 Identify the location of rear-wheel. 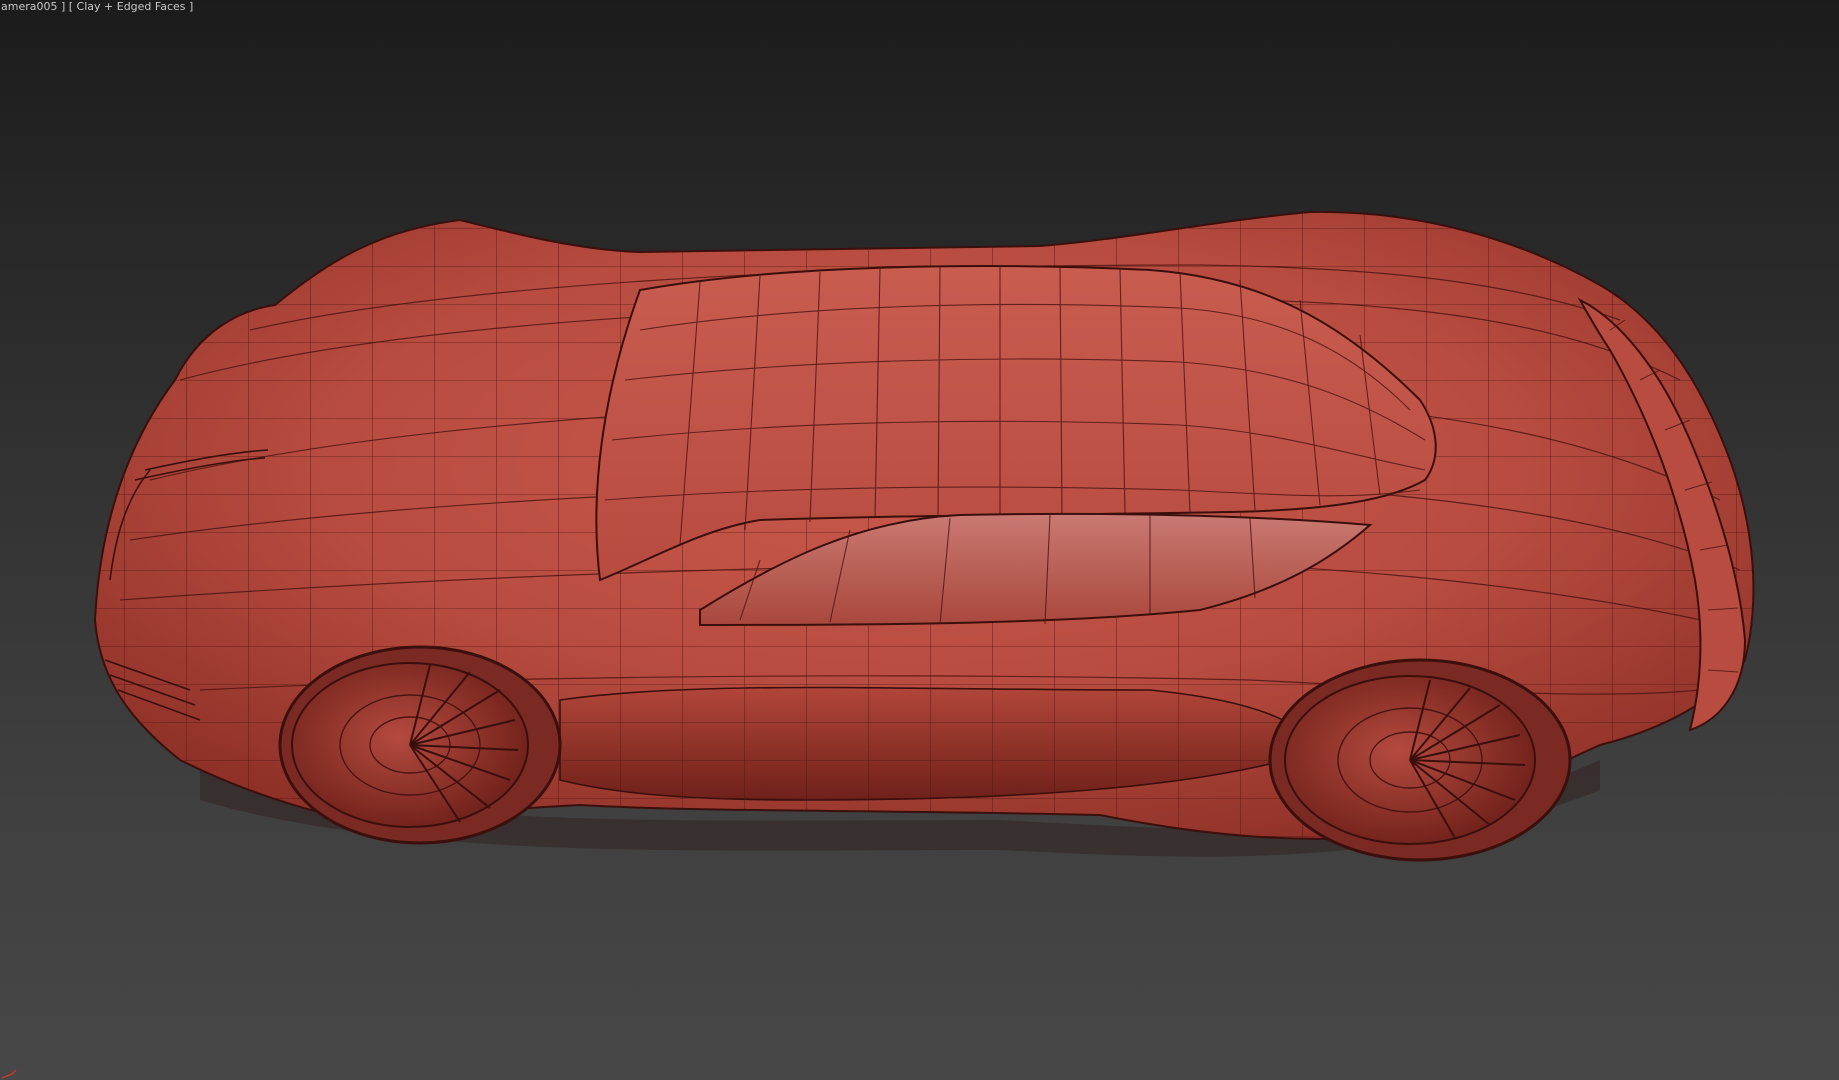
(1420, 760).